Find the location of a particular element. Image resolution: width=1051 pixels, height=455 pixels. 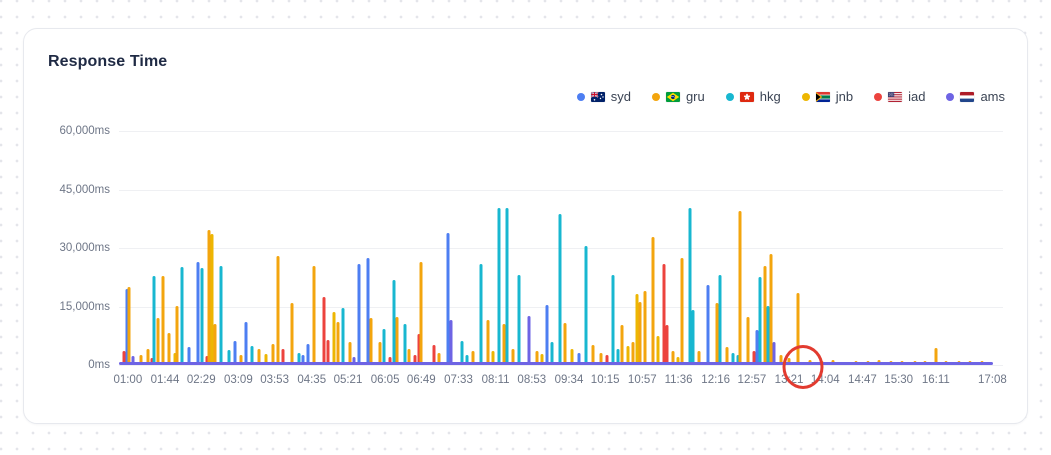

x-tick: 05:21 is located at coordinates (348, 380).